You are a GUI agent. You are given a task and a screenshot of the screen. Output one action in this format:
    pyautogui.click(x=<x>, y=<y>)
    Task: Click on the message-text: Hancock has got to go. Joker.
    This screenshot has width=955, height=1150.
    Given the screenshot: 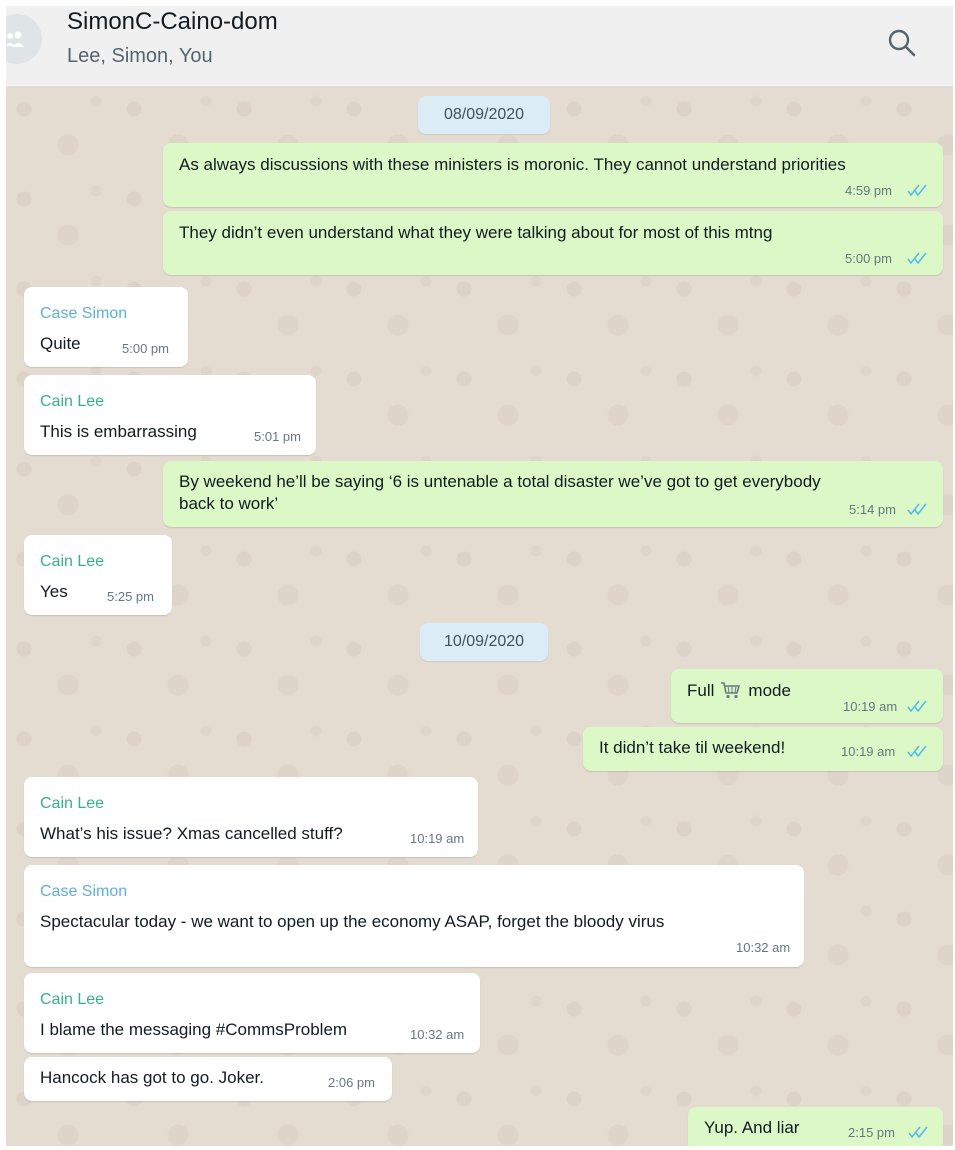 What is the action you would take?
    pyautogui.click(x=152, y=1077)
    